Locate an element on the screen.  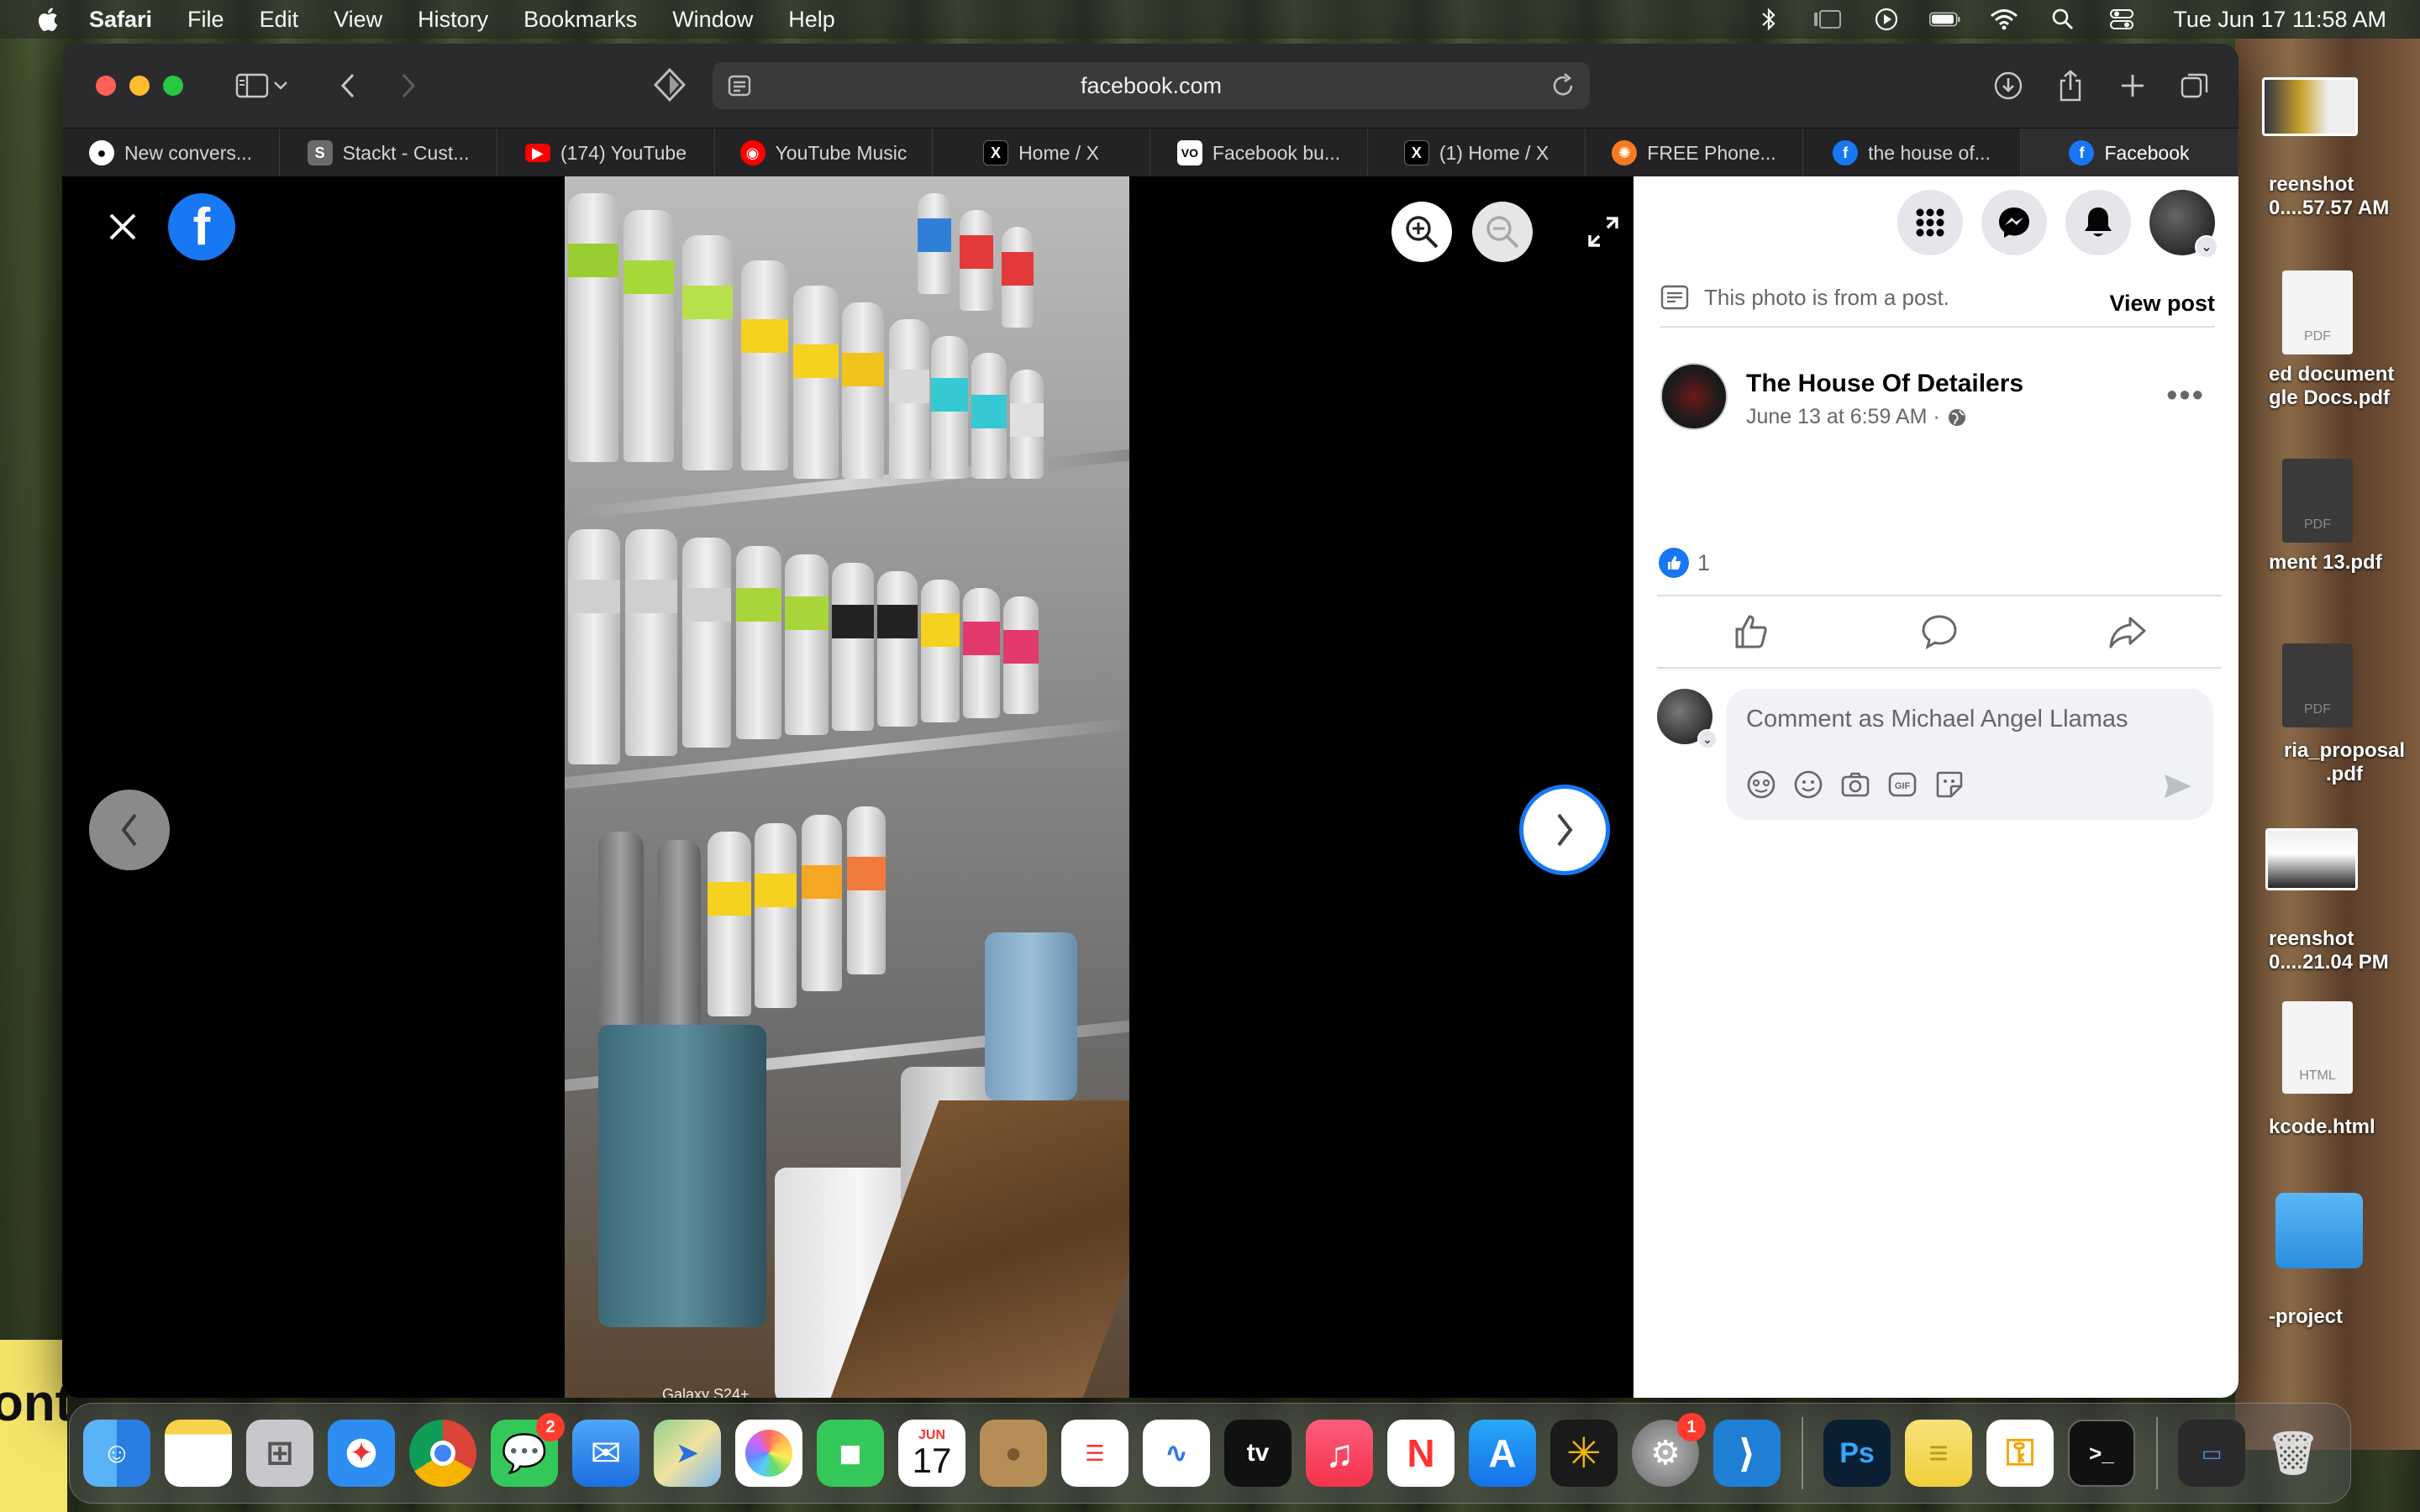
menu-app-name: Safari is located at coordinates (120, 20).